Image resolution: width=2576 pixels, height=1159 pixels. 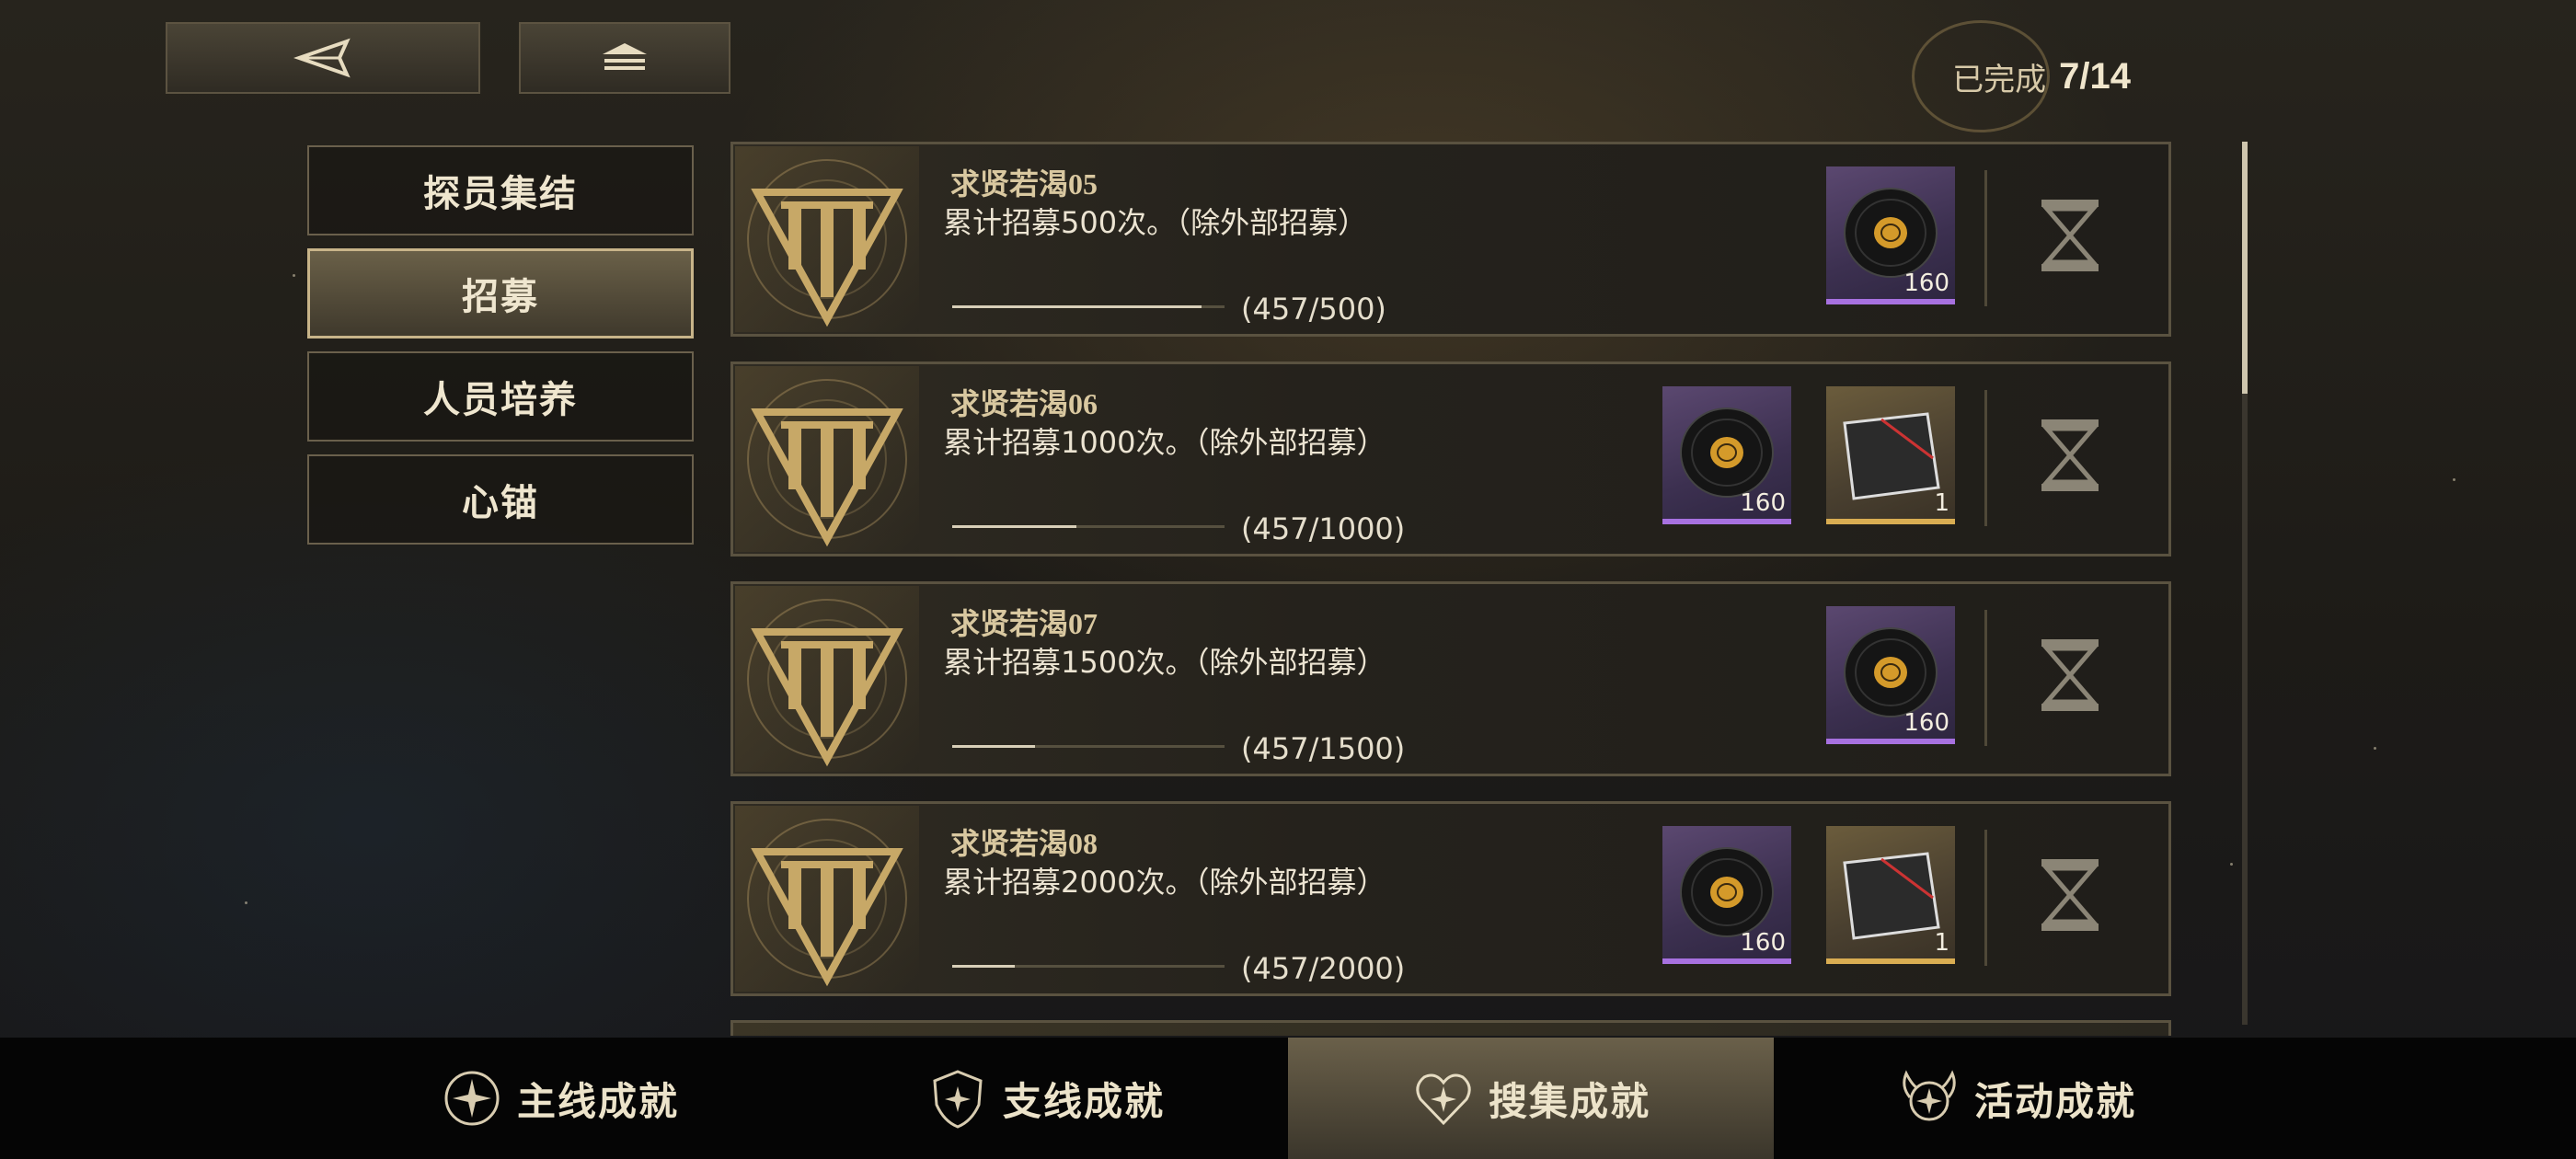 What do you see at coordinates (2095, 76) in the screenshot?
I see `completed-count: 7/14` at bounding box center [2095, 76].